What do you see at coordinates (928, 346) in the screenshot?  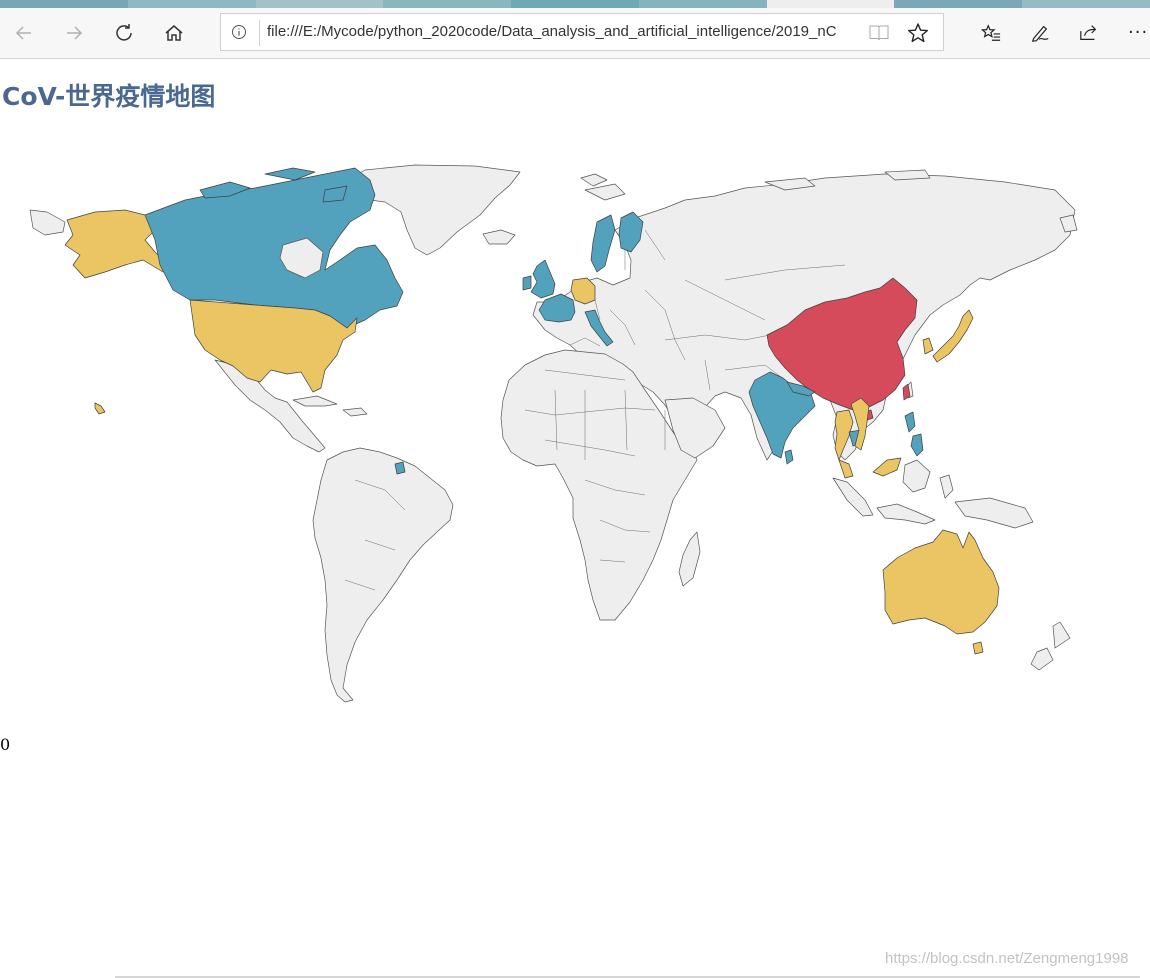 I see `country-south-korea` at bounding box center [928, 346].